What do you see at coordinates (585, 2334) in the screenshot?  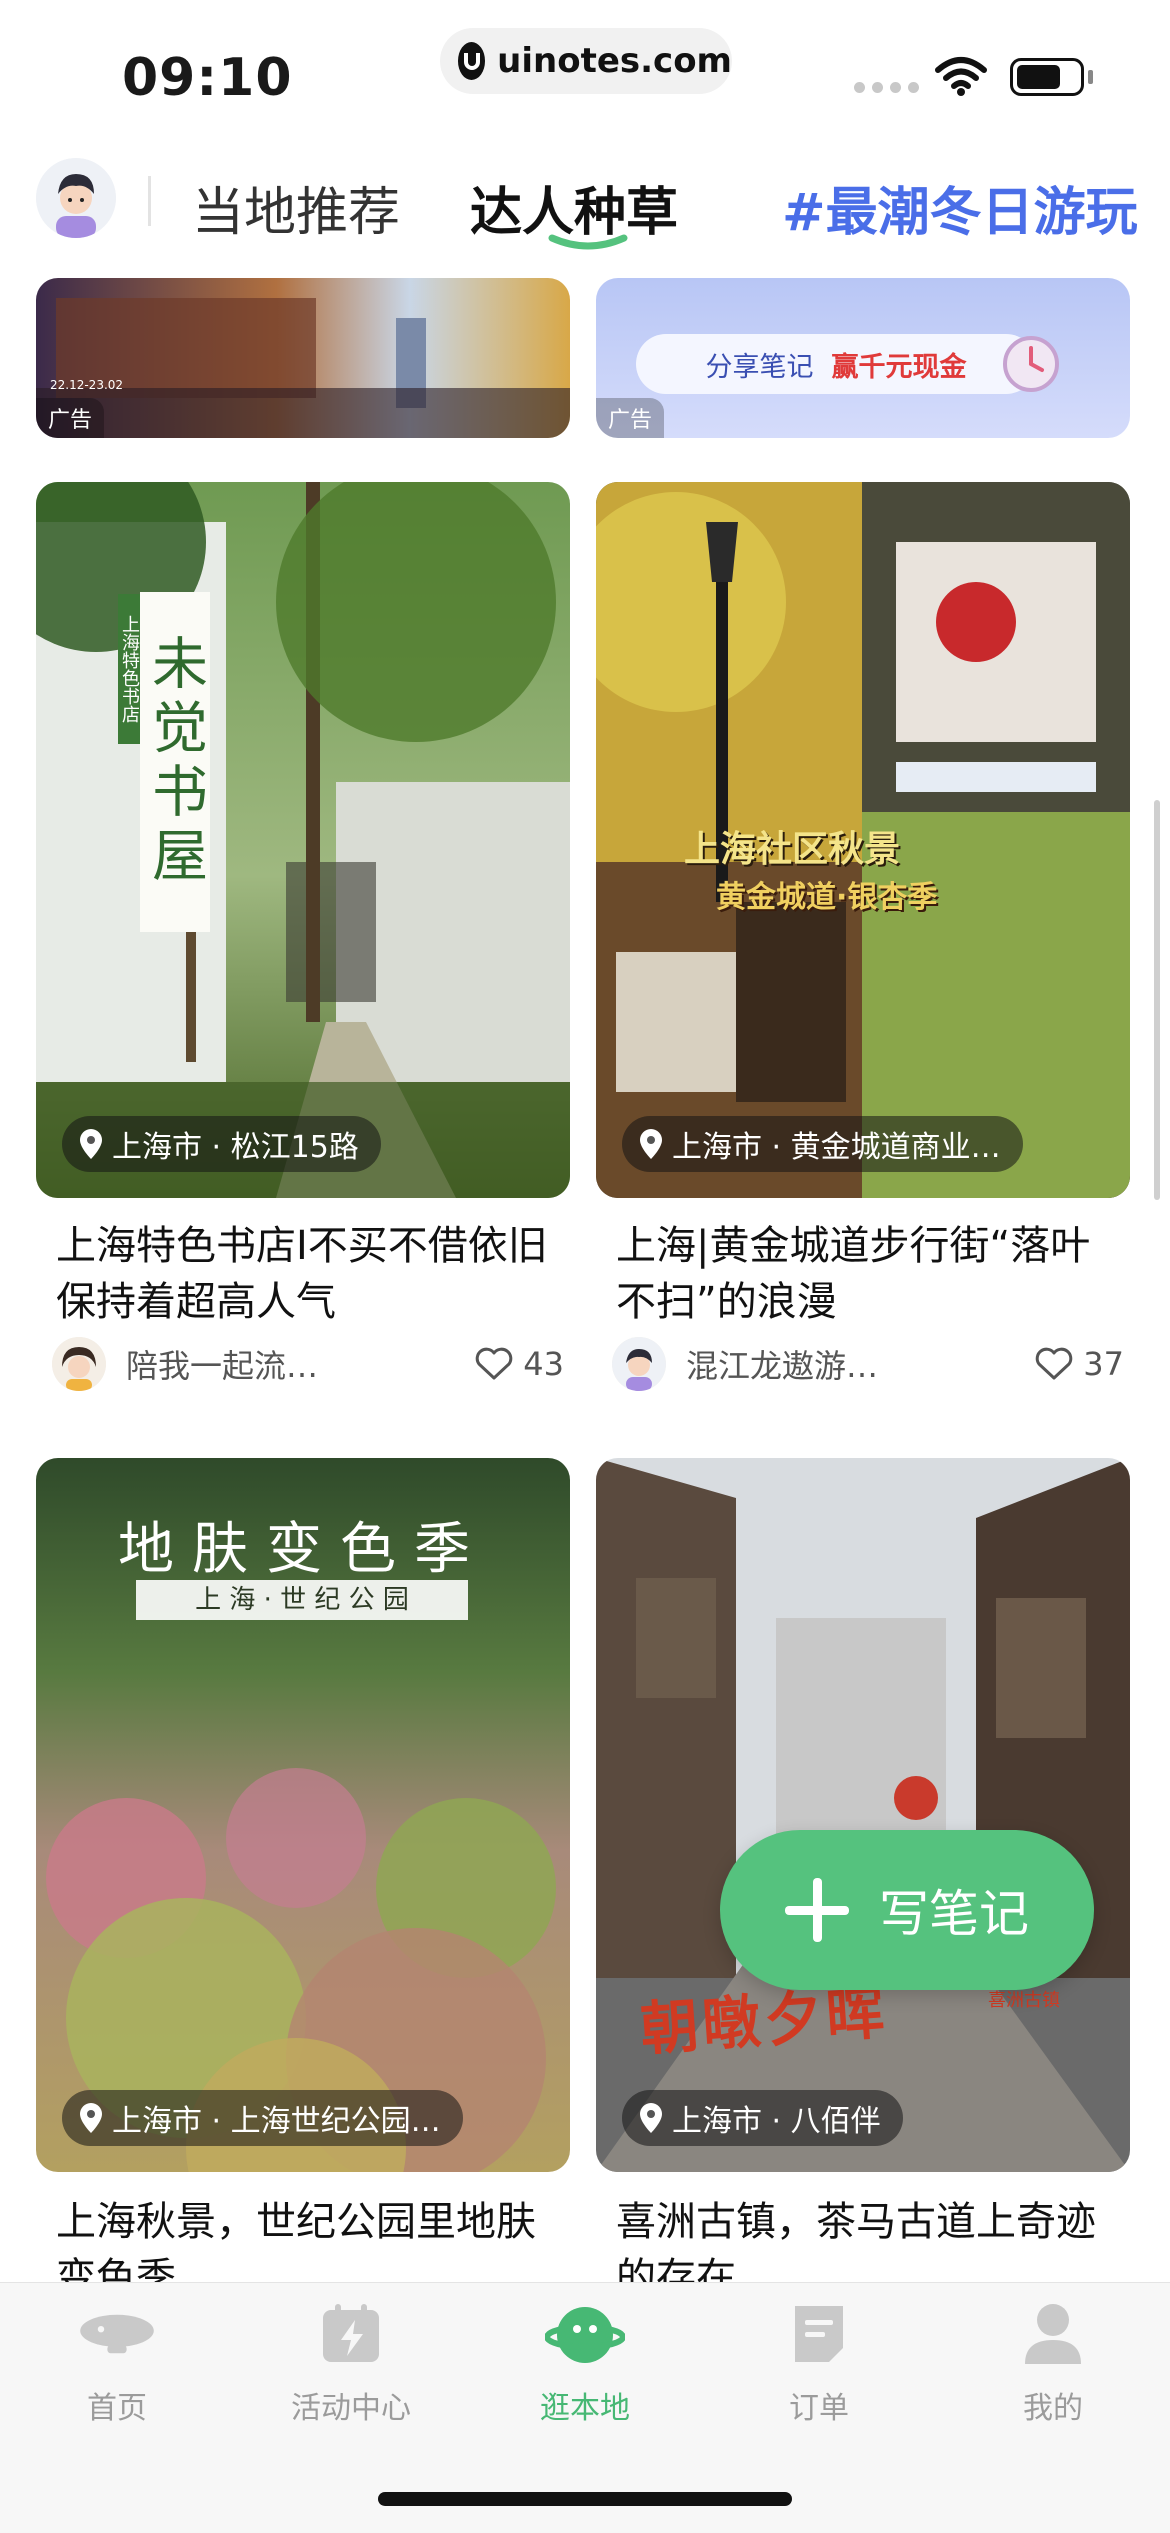 I see `planet-icon` at bounding box center [585, 2334].